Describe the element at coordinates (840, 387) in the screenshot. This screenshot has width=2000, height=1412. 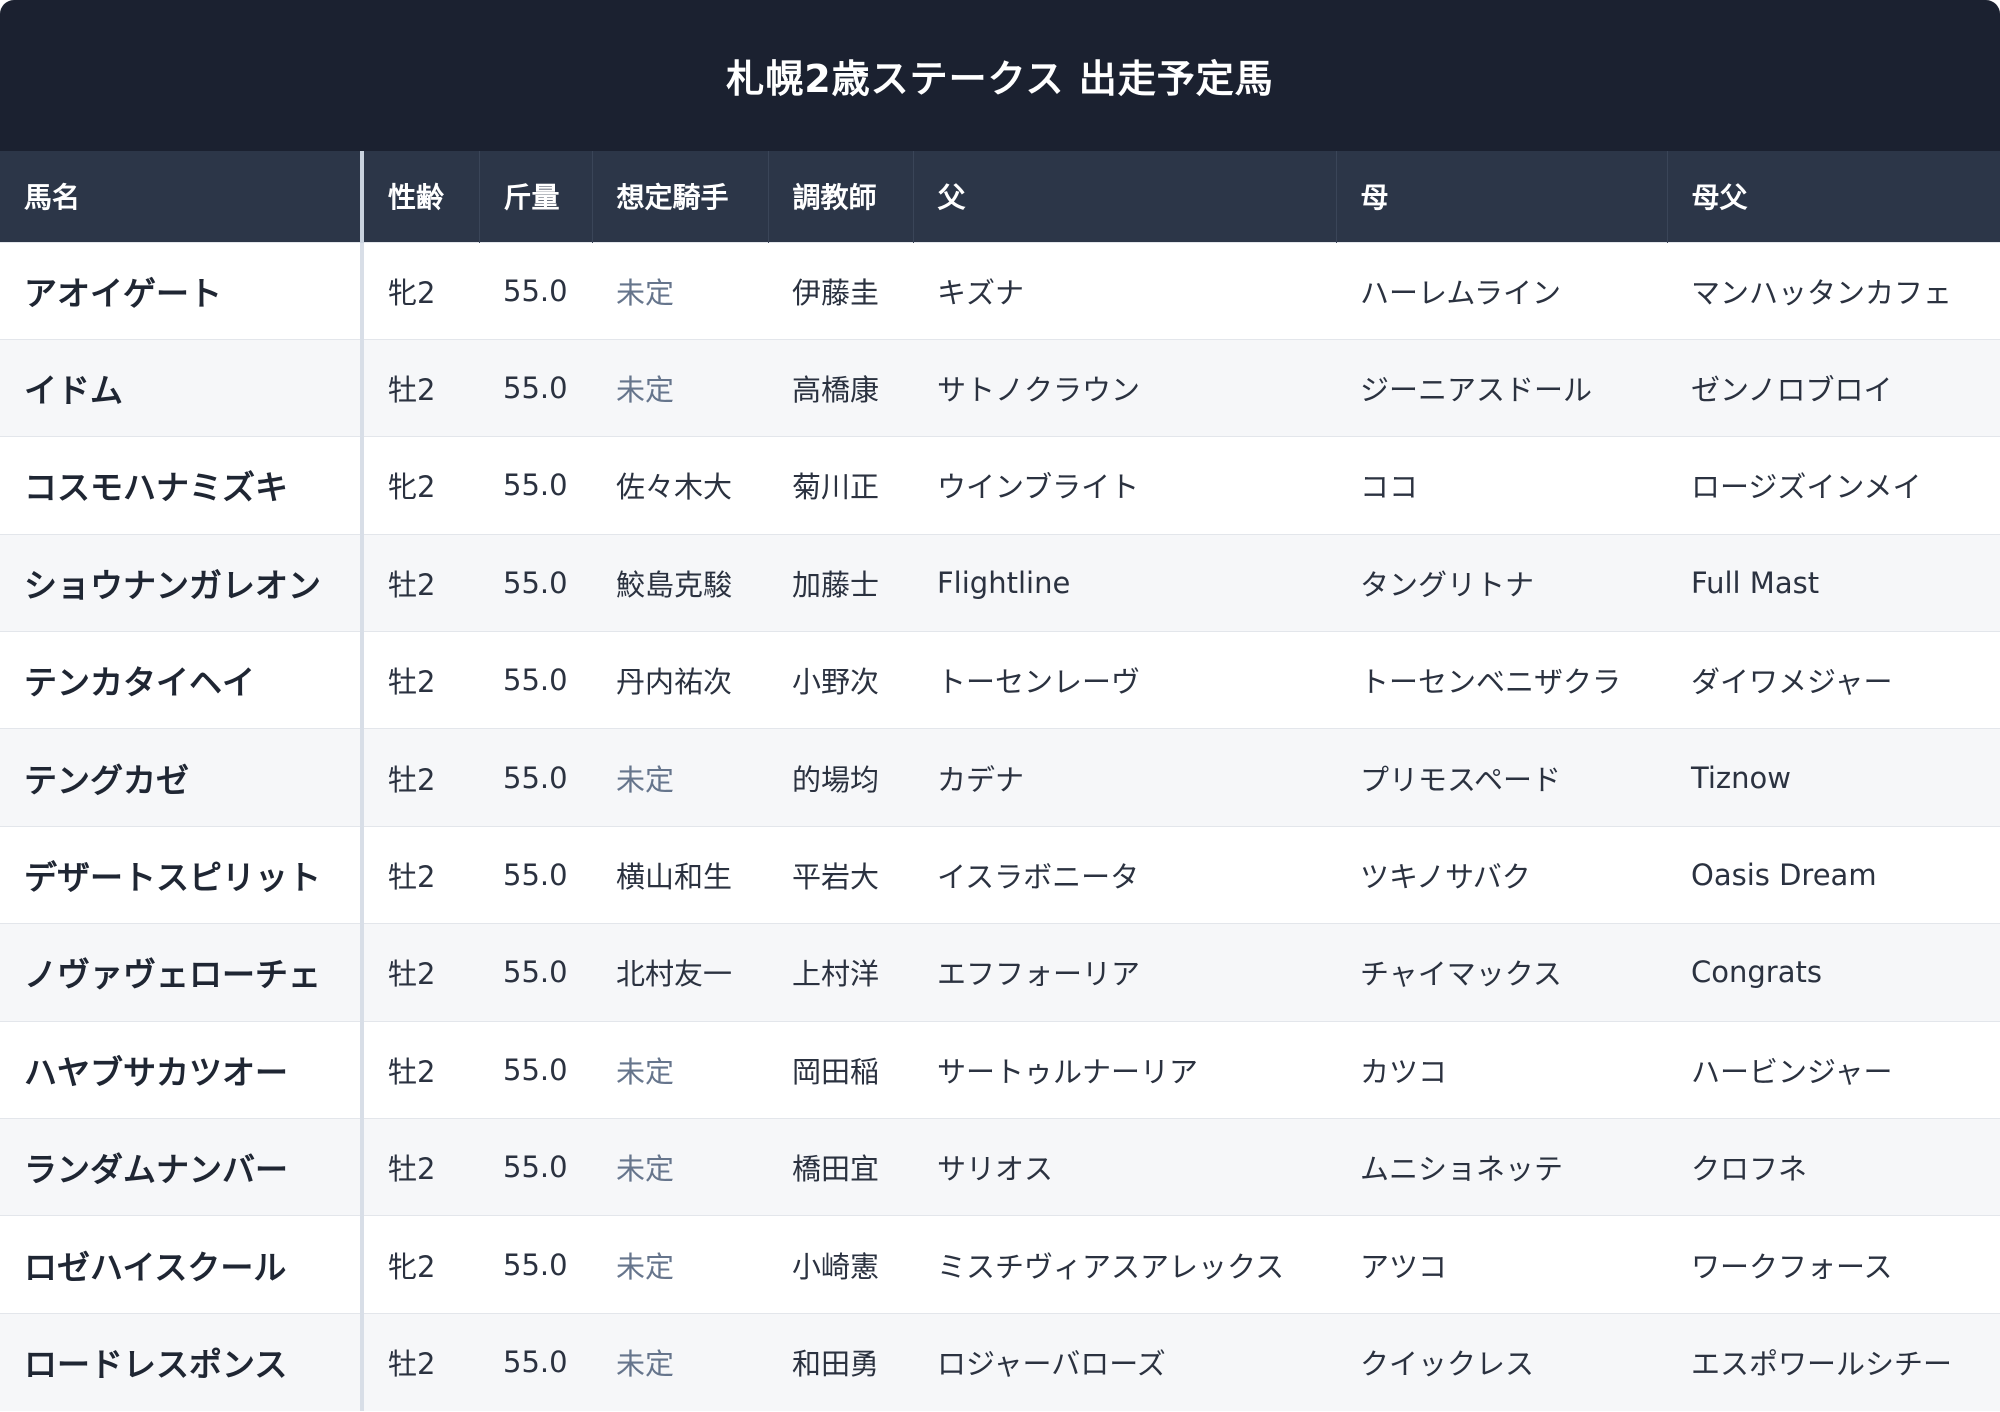
I see `trainer-cell: 高橋康` at that location.